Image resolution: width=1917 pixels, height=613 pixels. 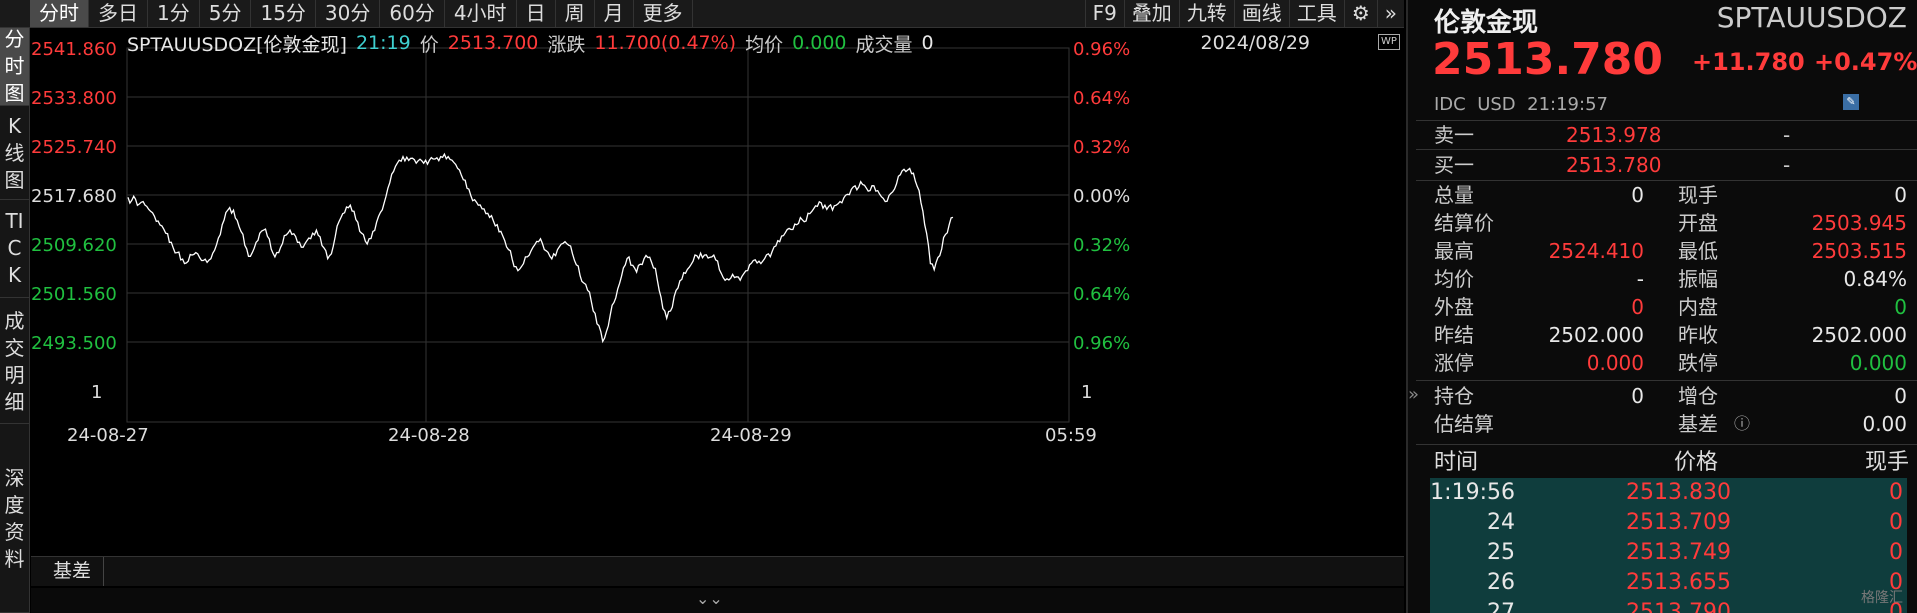 I want to click on y-tick-label-left: 2525.740, so click(x=74, y=147).